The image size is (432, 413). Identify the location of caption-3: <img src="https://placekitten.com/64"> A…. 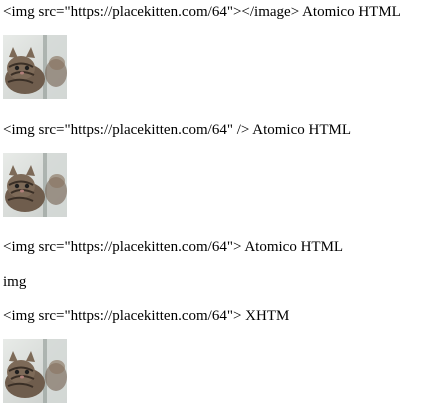
(173, 247).